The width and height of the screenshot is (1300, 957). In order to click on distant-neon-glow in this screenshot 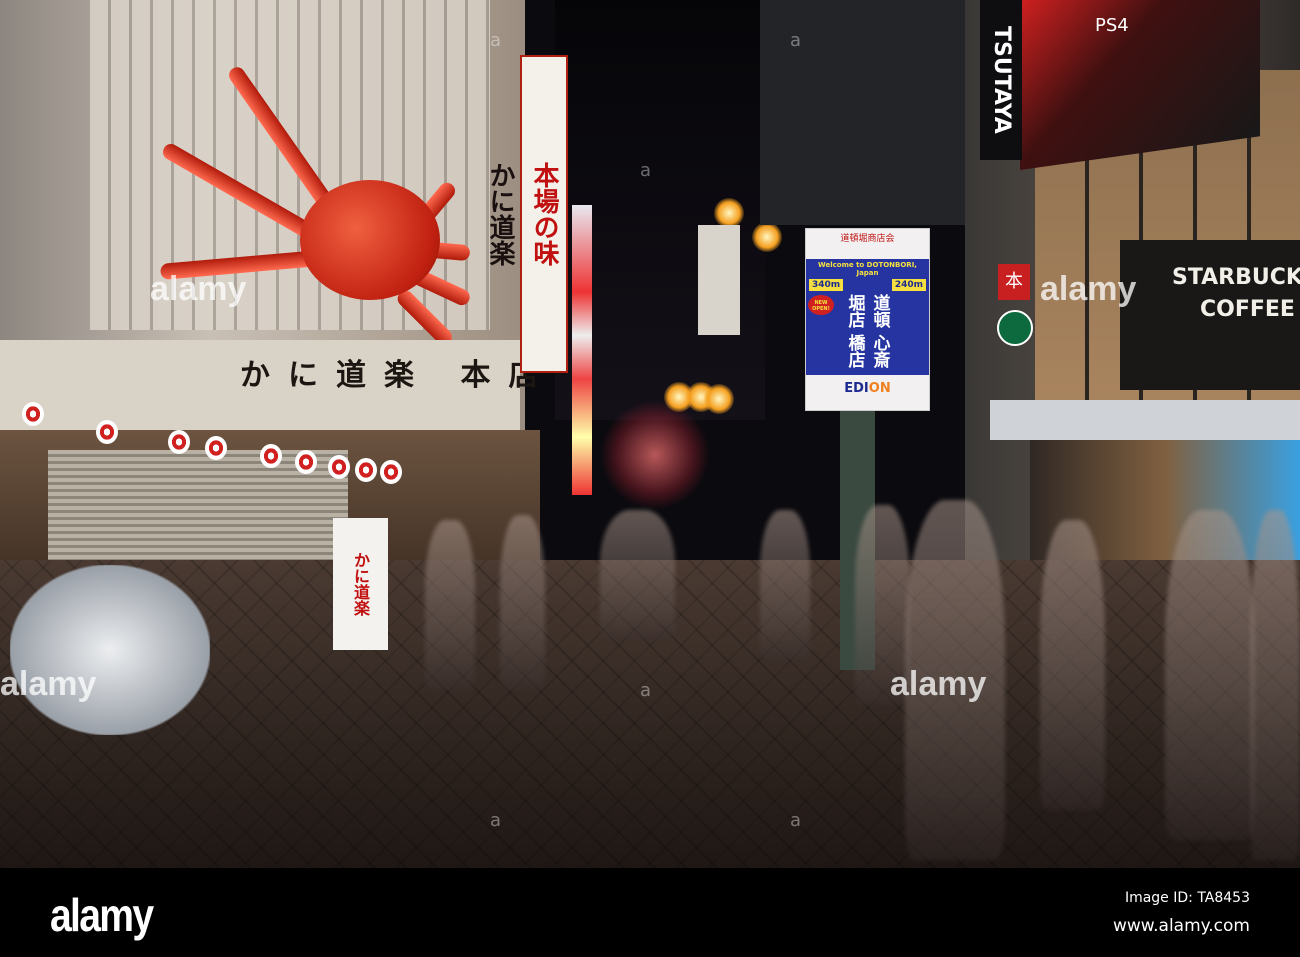, I will do `click(655, 455)`.